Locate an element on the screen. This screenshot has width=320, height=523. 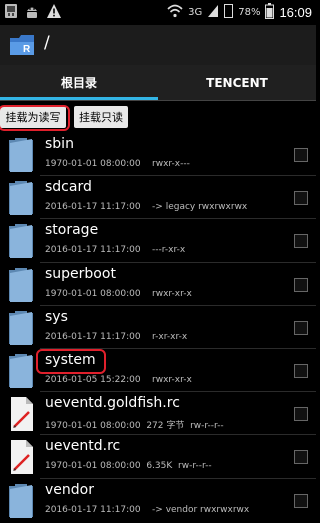
file-perms: ---r-xr-x is located at coordinates (169, 250).